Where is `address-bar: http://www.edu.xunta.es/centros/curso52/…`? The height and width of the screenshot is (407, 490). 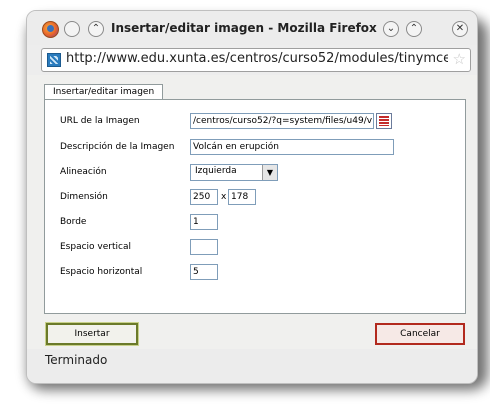
address-bar: http://www.edu.xunta.es/centros/curso52/… is located at coordinates (256, 60).